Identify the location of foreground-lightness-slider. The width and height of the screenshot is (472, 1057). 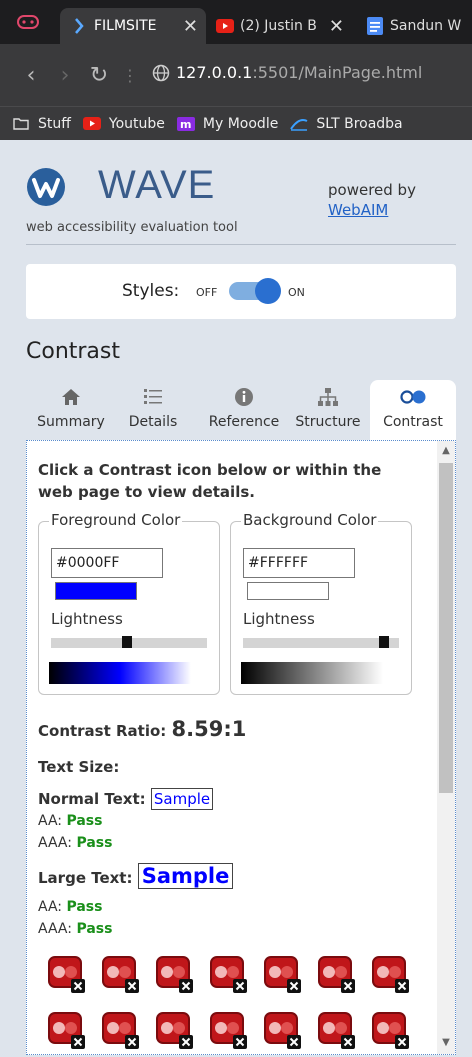
(129, 642).